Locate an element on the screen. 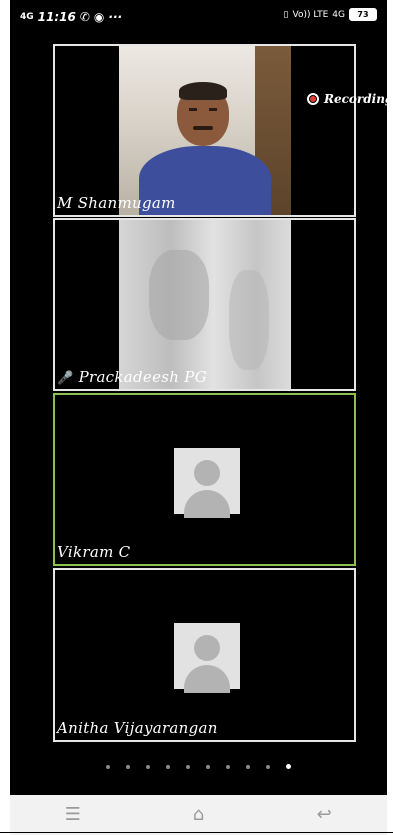 Image resolution: width=393 pixels, height=835 pixels. recording-indicator: Recording is located at coordinates (347, 99).